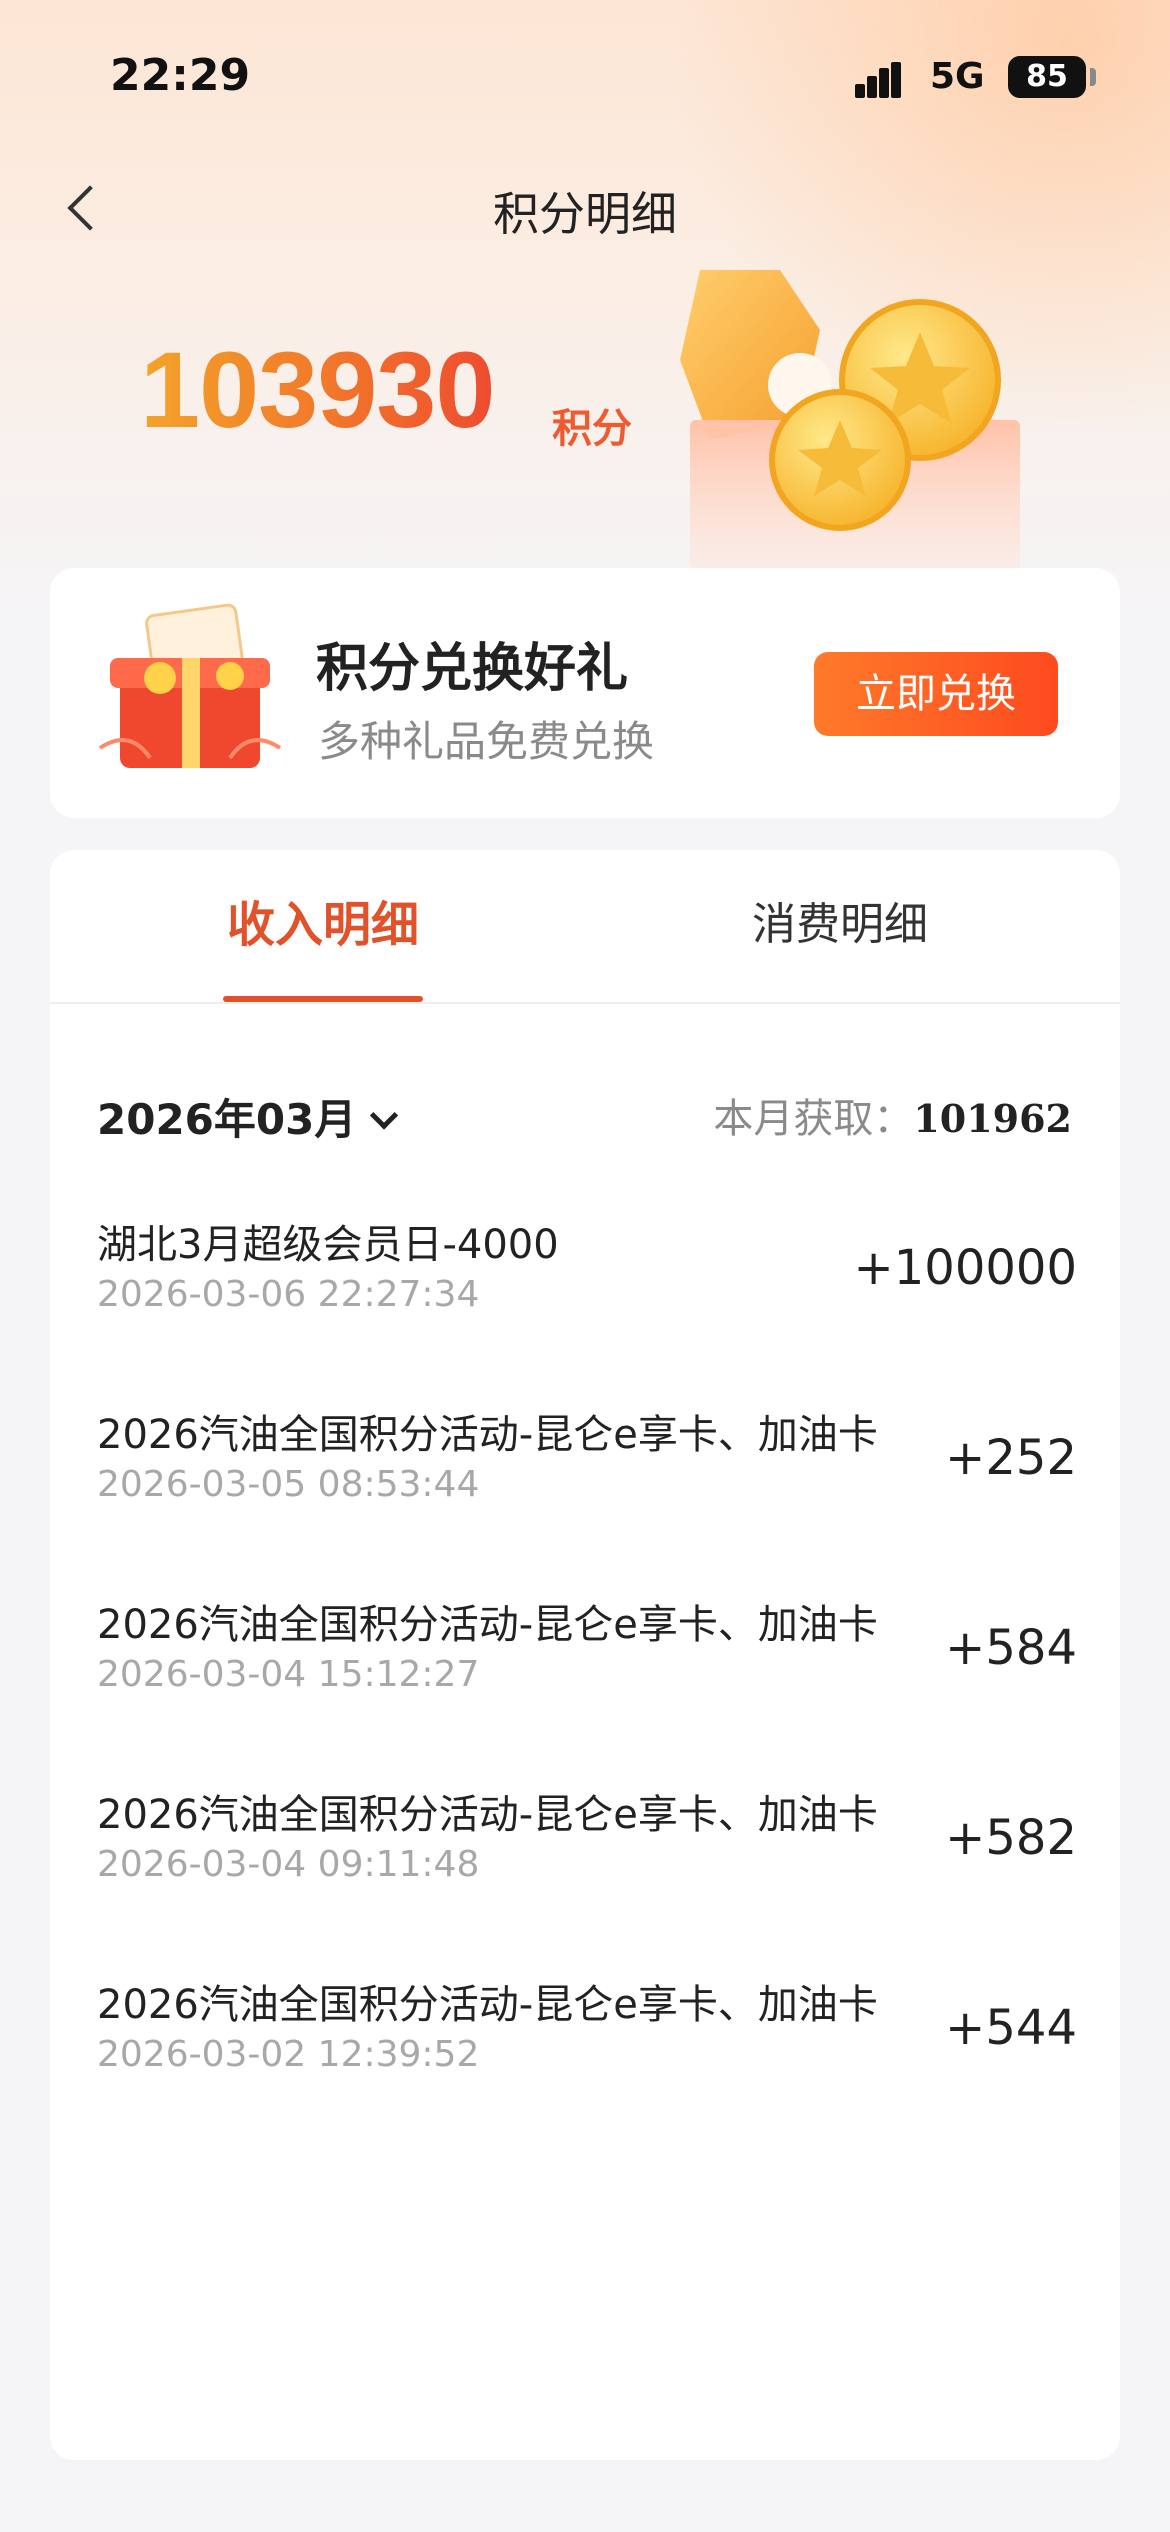 The height and width of the screenshot is (2532, 1170). What do you see at coordinates (592, 429) in the screenshot?
I see `points-unit: 积分` at bounding box center [592, 429].